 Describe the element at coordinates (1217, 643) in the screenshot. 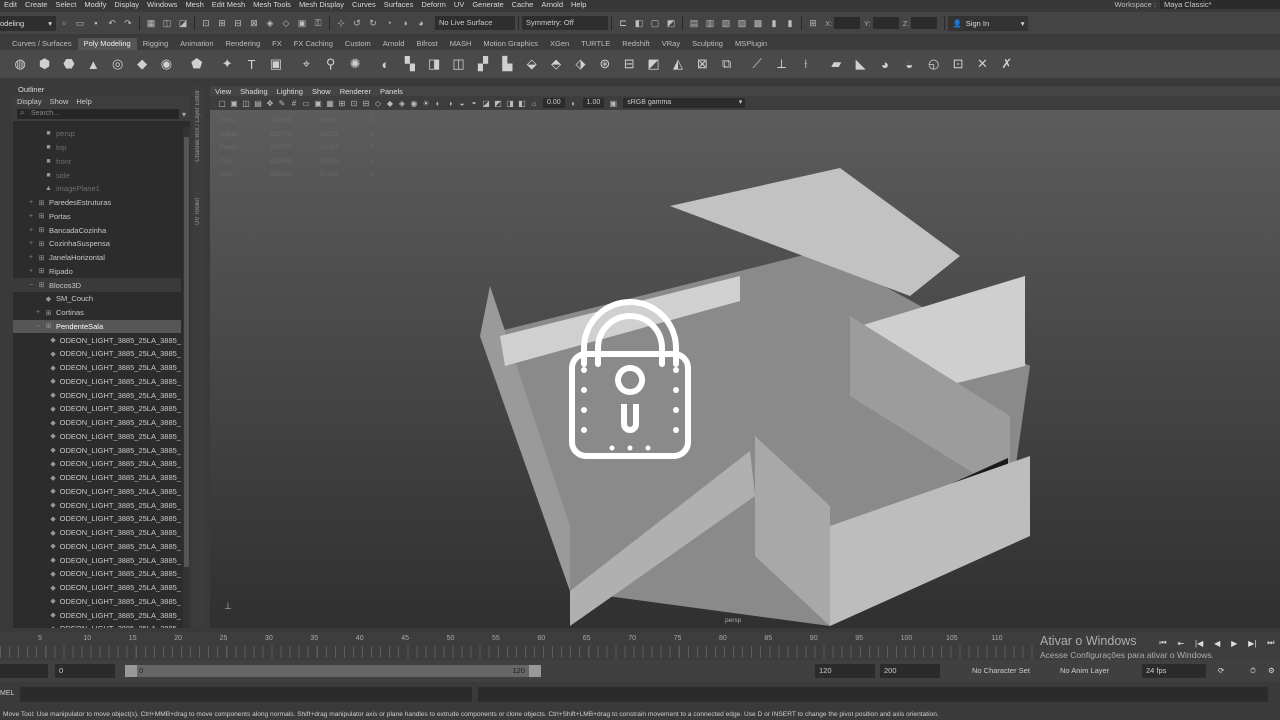

I see `play-backwards-icon: ◀` at that location.